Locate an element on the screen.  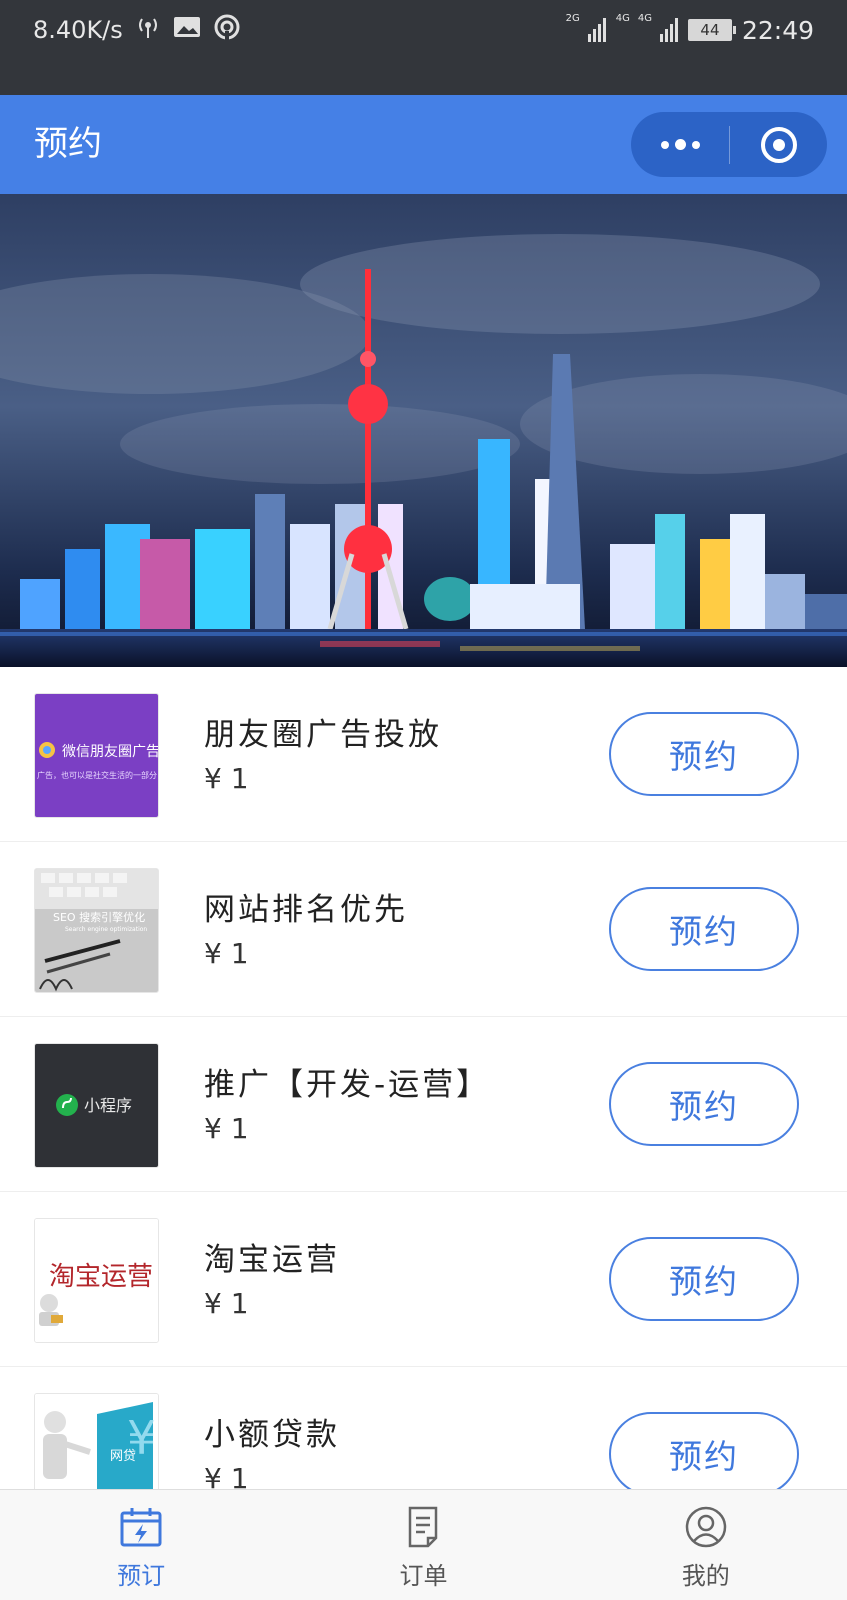
product-thumbnail: 小程序 is located at coordinates (96, 1105).